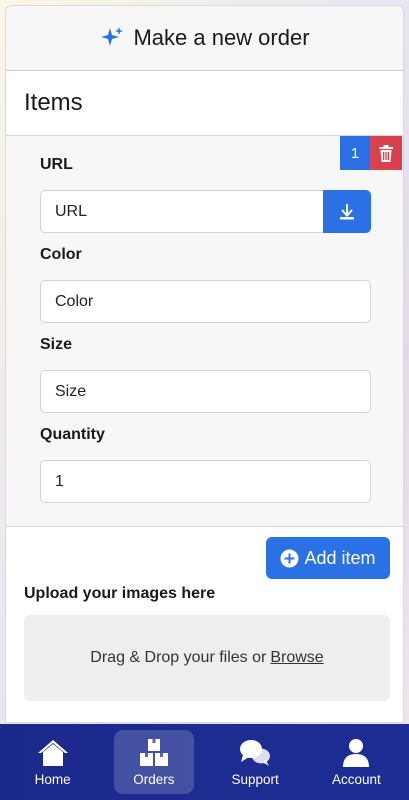  Describe the element at coordinates (61, 254) in the screenshot. I see `color-label: Color` at that location.